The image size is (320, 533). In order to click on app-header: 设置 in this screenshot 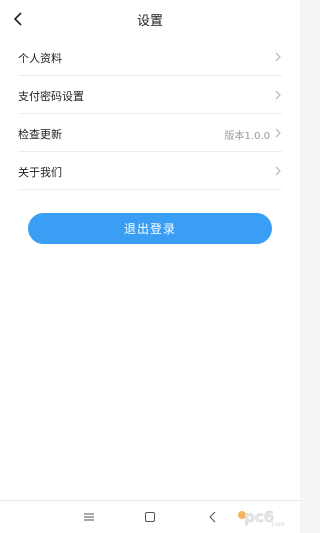, I will do `click(150, 19)`.